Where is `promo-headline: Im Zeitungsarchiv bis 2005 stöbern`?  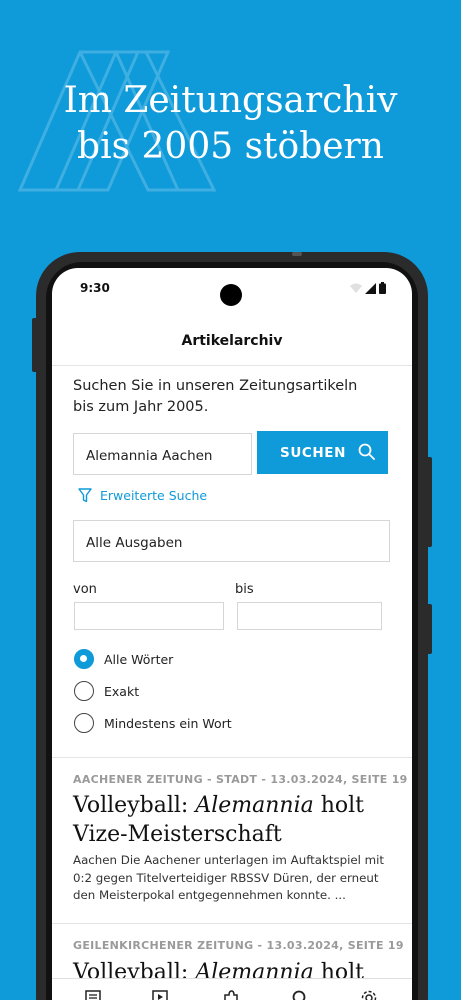
promo-headline: Im Zeitungsarchiv bis 2005 stöbern is located at coordinates (230, 124).